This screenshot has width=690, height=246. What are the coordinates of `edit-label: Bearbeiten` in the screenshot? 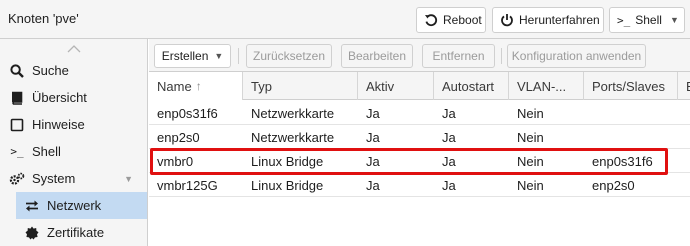 It's located at (377, 56).